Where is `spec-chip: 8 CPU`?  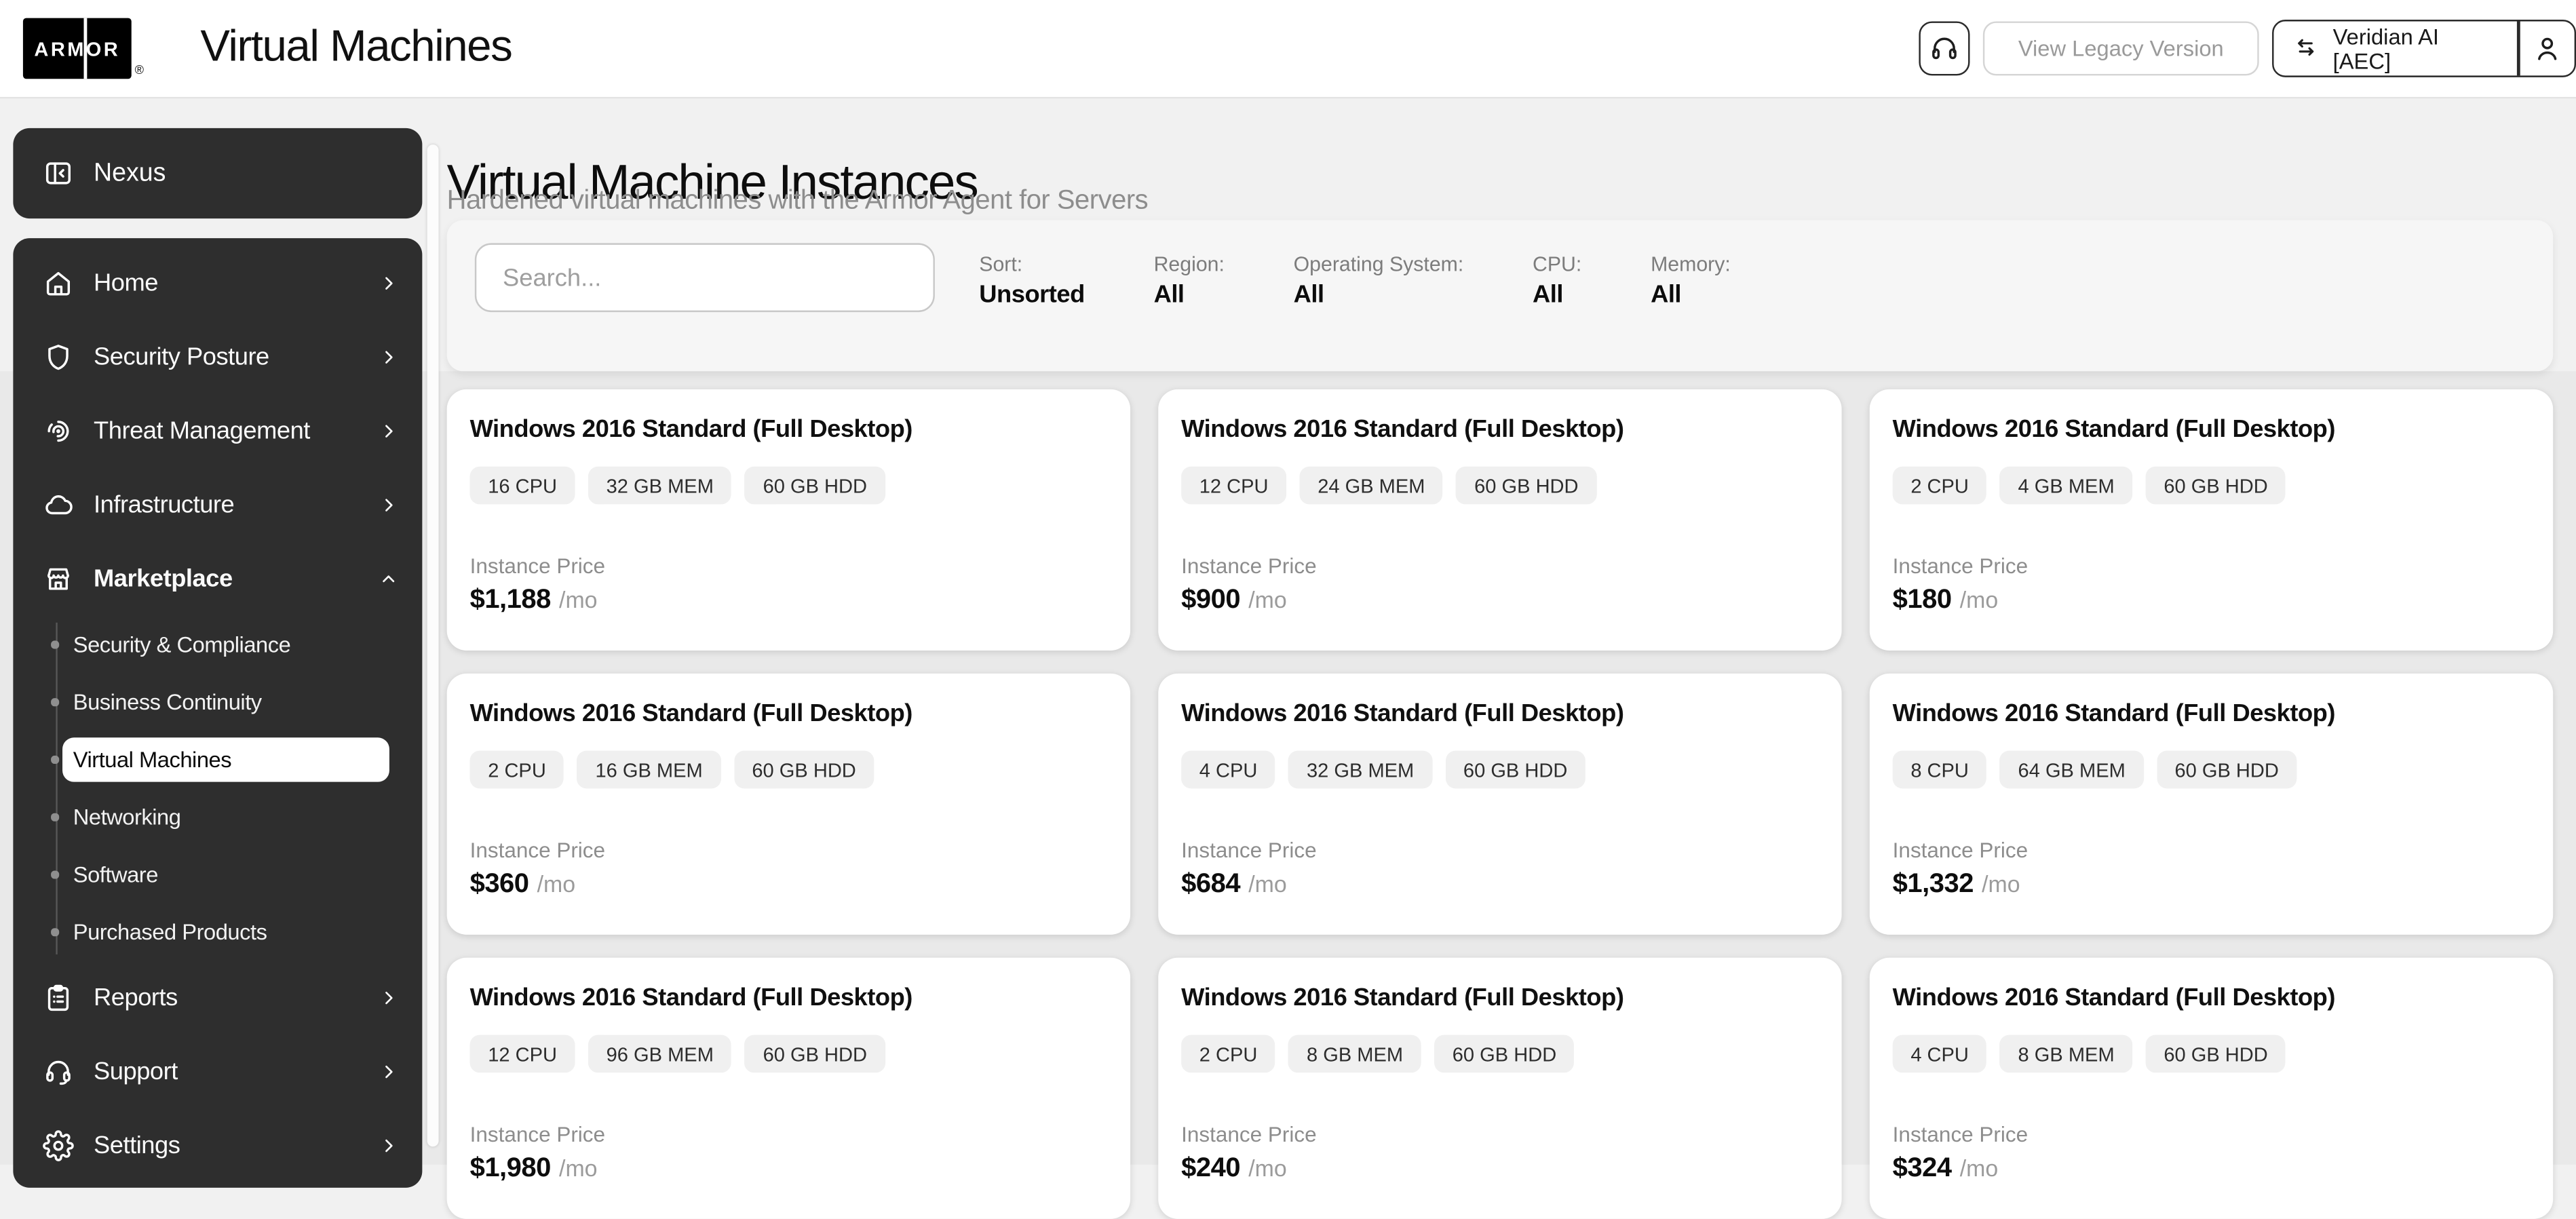
spec-chip: 8 CPU is located at coordinates (1939, 769).